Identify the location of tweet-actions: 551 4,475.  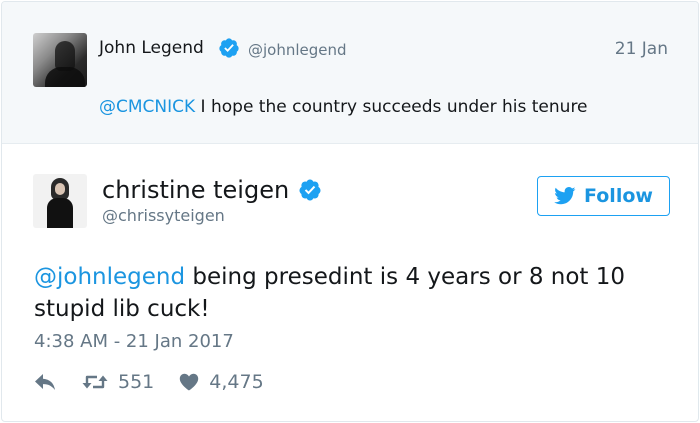
(149, 382).